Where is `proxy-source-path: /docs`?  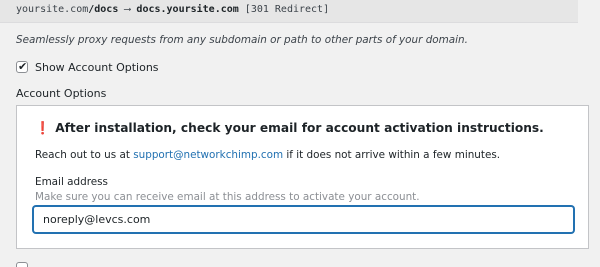
proxy-source-path: /docs is located at coordinates (103, 9).